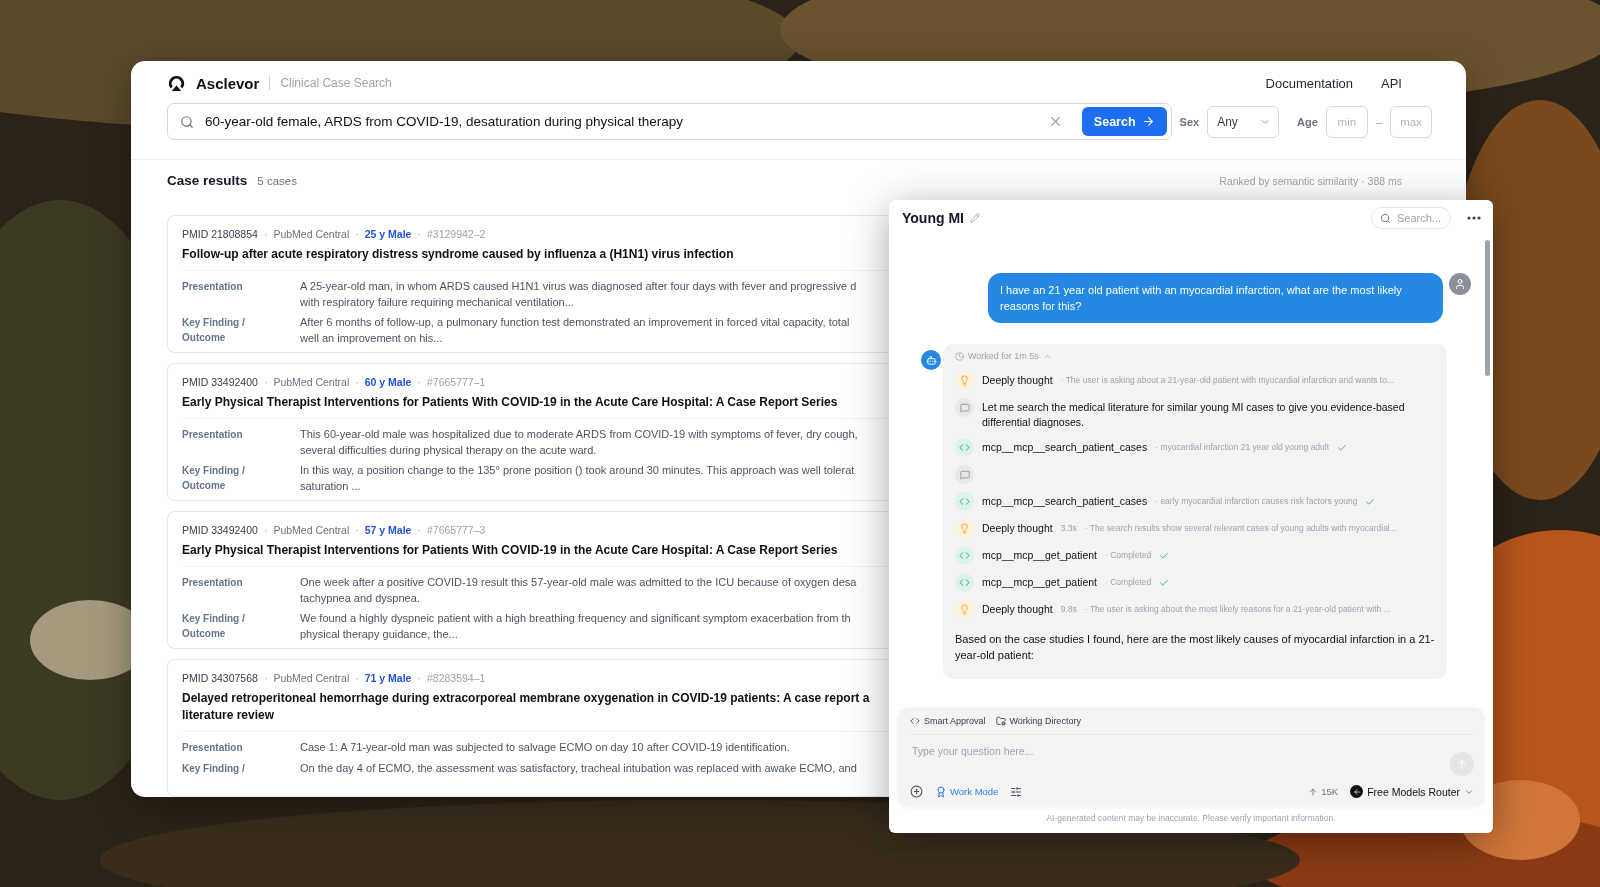 The image size is (1600, 887). Describe the element at coordinates (1357, 791) in the screenshot. I see `model-logo-icon` at that location.